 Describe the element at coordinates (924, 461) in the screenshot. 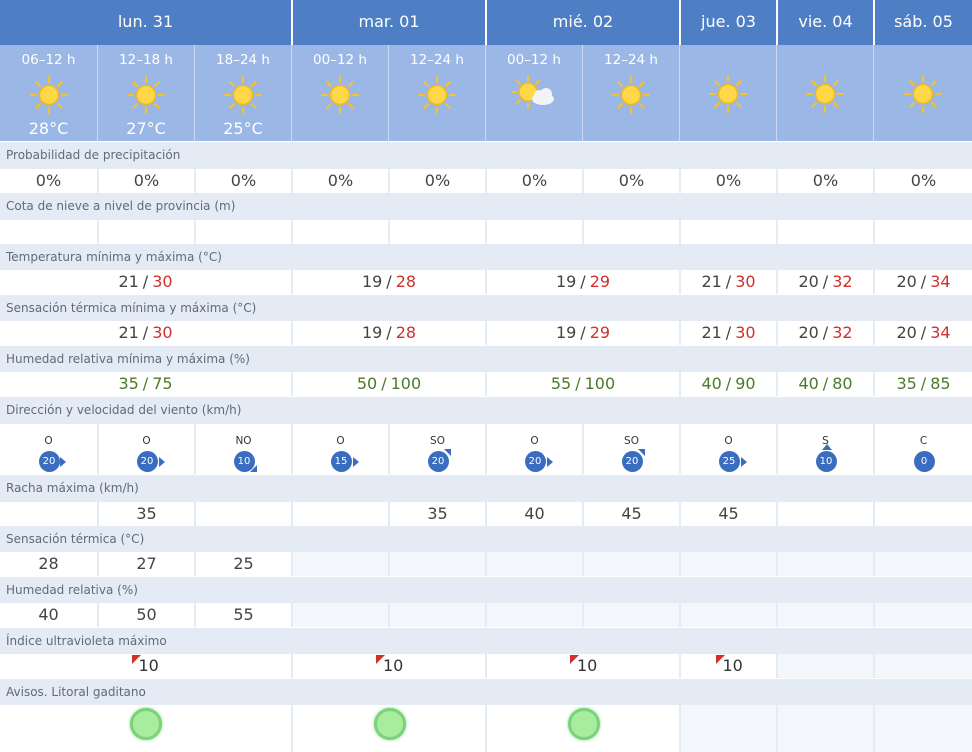

I see `wind-speed-badge: 0` at that location.